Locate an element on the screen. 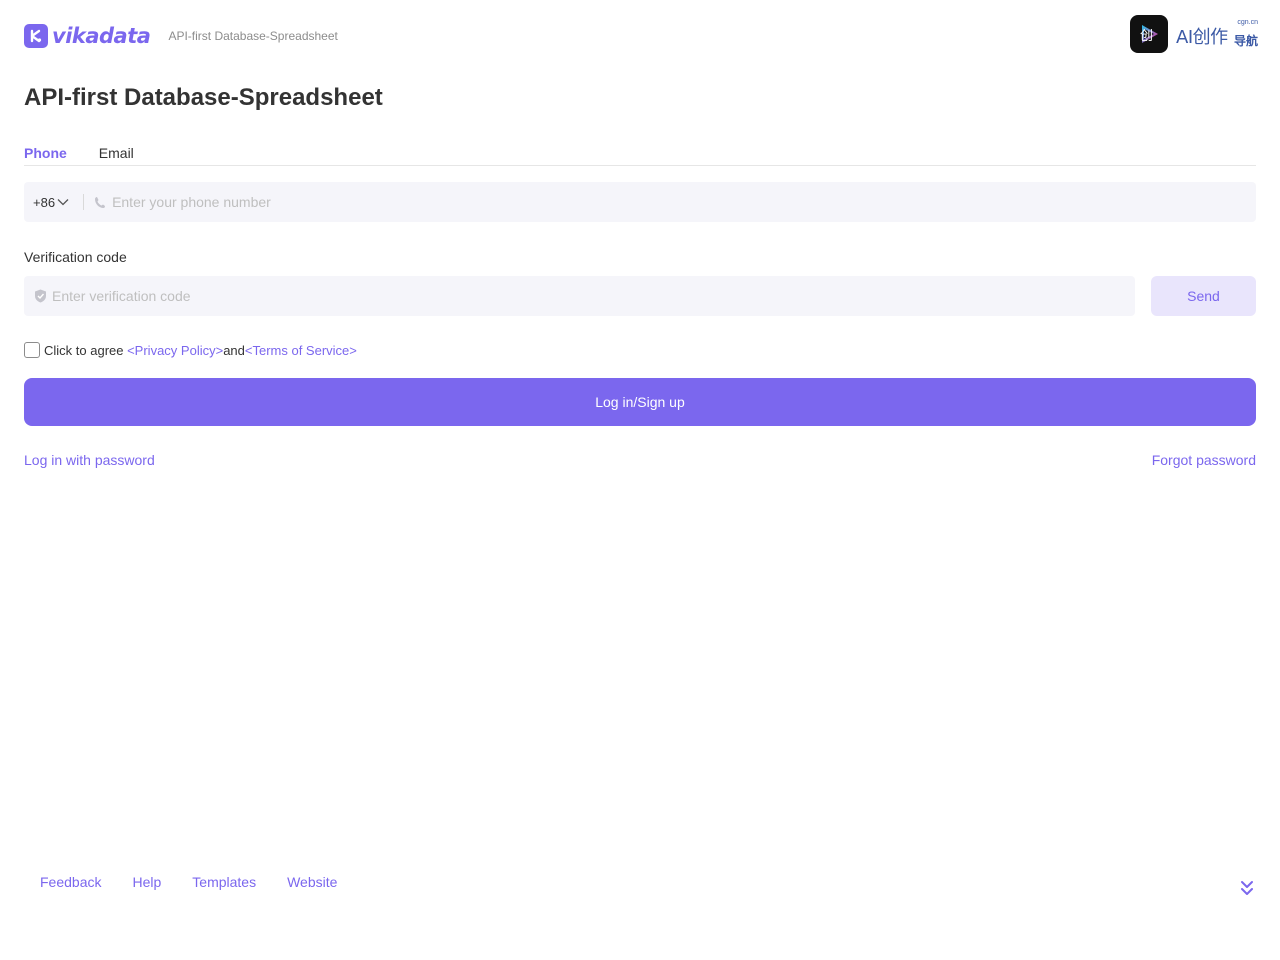 The height and width of the screenshot is (960, 1280). brand-name: vikadata is located at coordinates (101, 36).